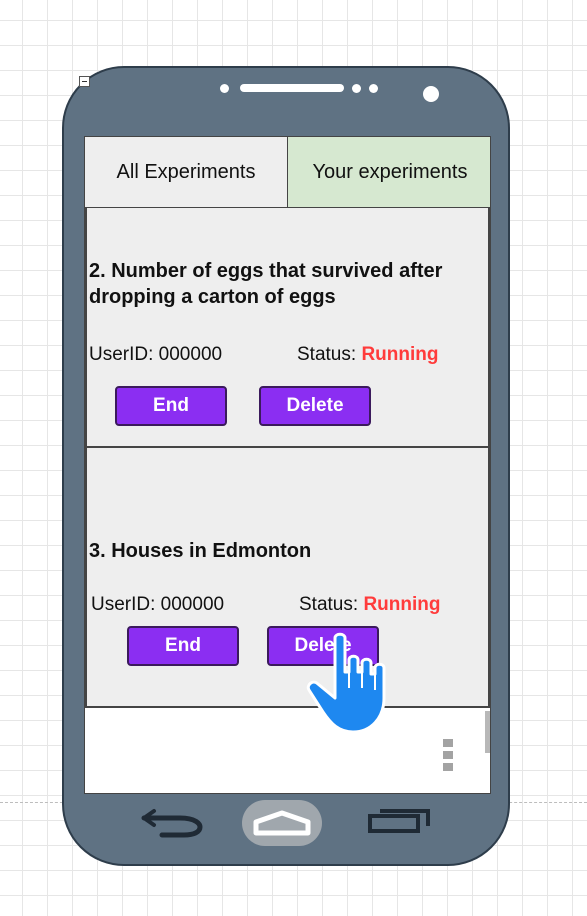  I want to click on hand-pointer-icon, so click(346, 683).